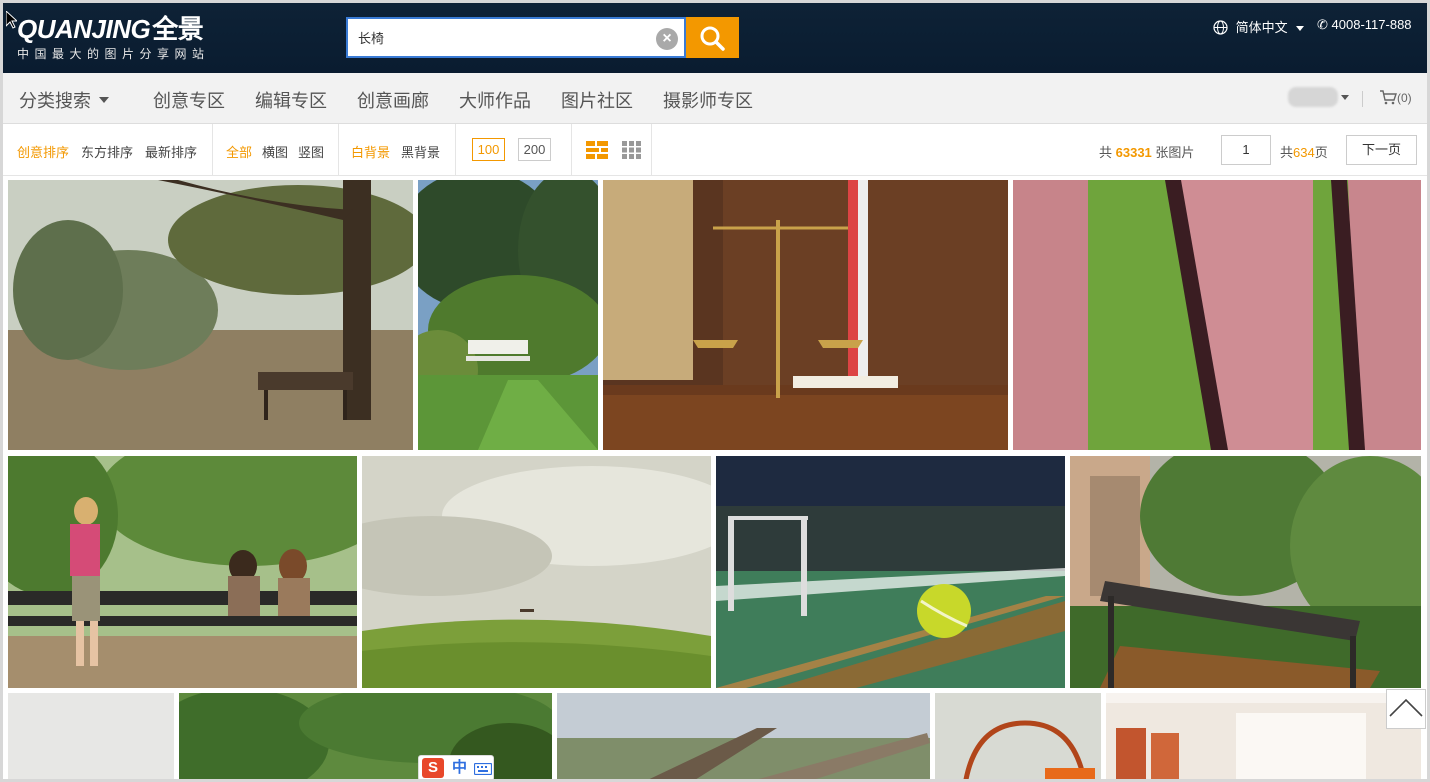 The height and width of the screenshot is (782, 1430). Describe the element at coordinates (91, 736) in the screenshot. I see `photo-white-wall` at that location.